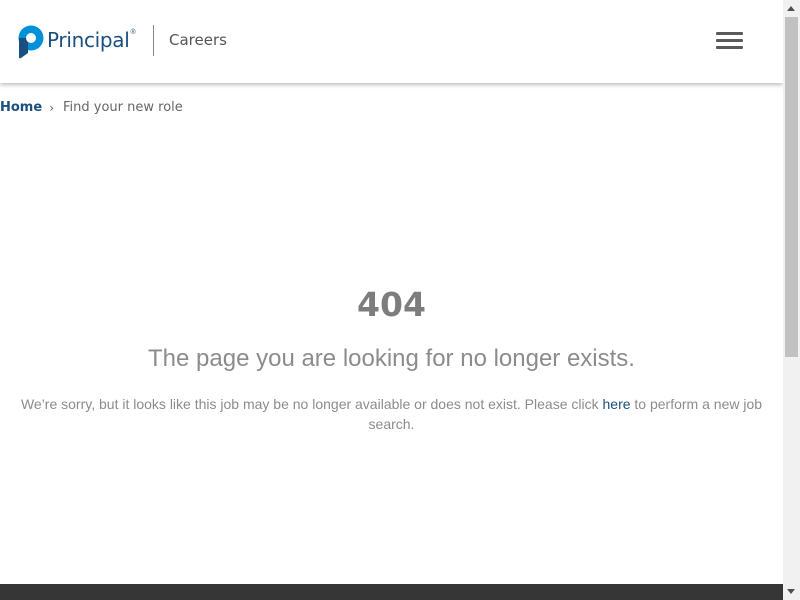  Describe the element at coordinates (391, 592) in the screenshot. I see `footer-band` at that location.